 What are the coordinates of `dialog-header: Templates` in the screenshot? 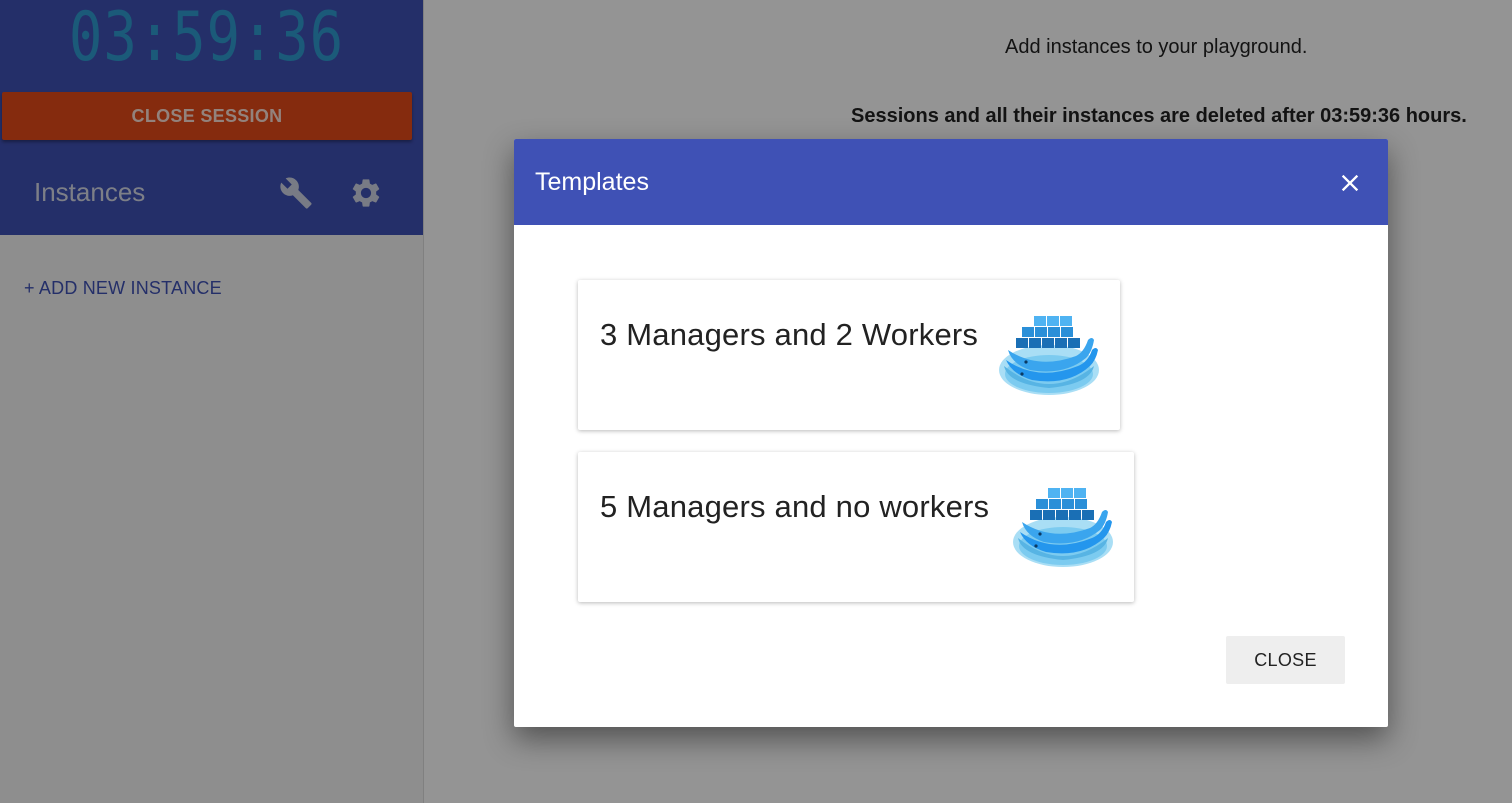 It's located at (951, 182).